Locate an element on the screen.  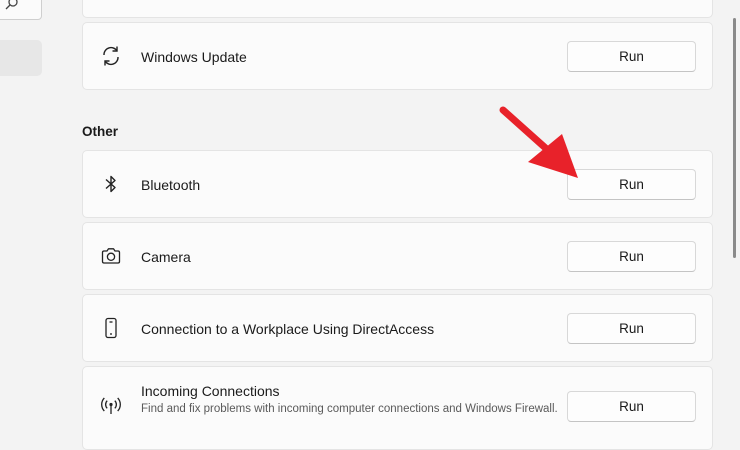
run-incoming-connections-button: Run is located at coordinates (631, 406).